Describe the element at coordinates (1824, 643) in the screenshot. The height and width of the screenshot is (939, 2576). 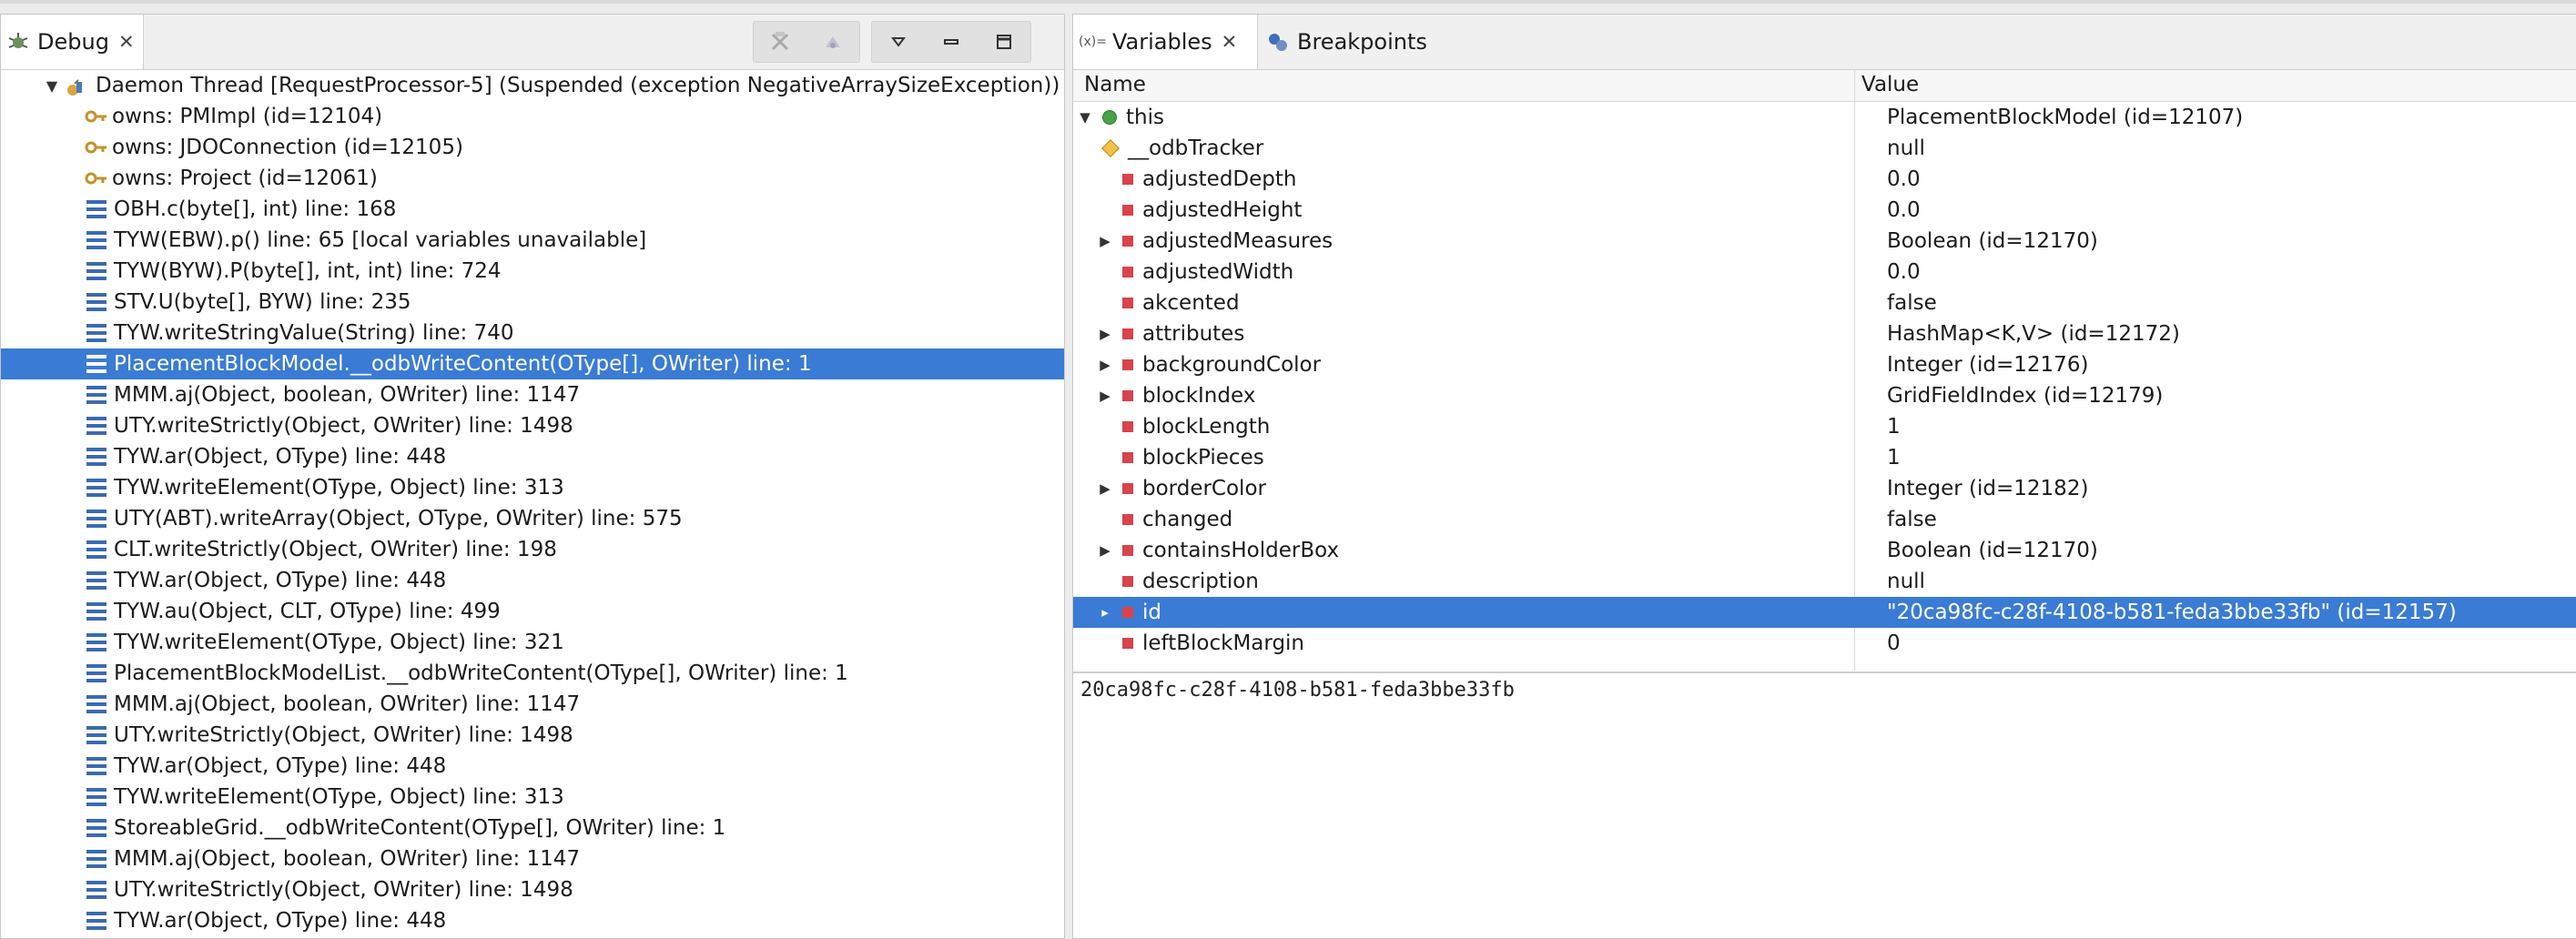
I see `variable-row: leftBlockMargin 0` at that location.